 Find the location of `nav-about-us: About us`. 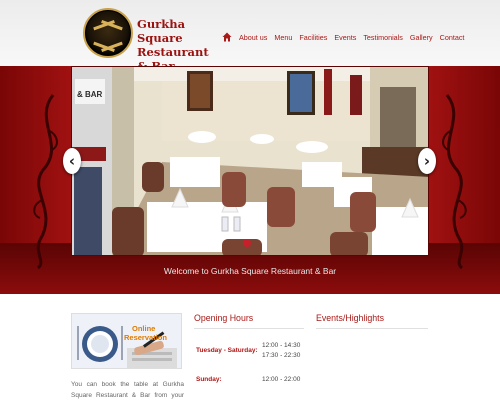

nav-about-us: About us is located at coordinates (253, 37).